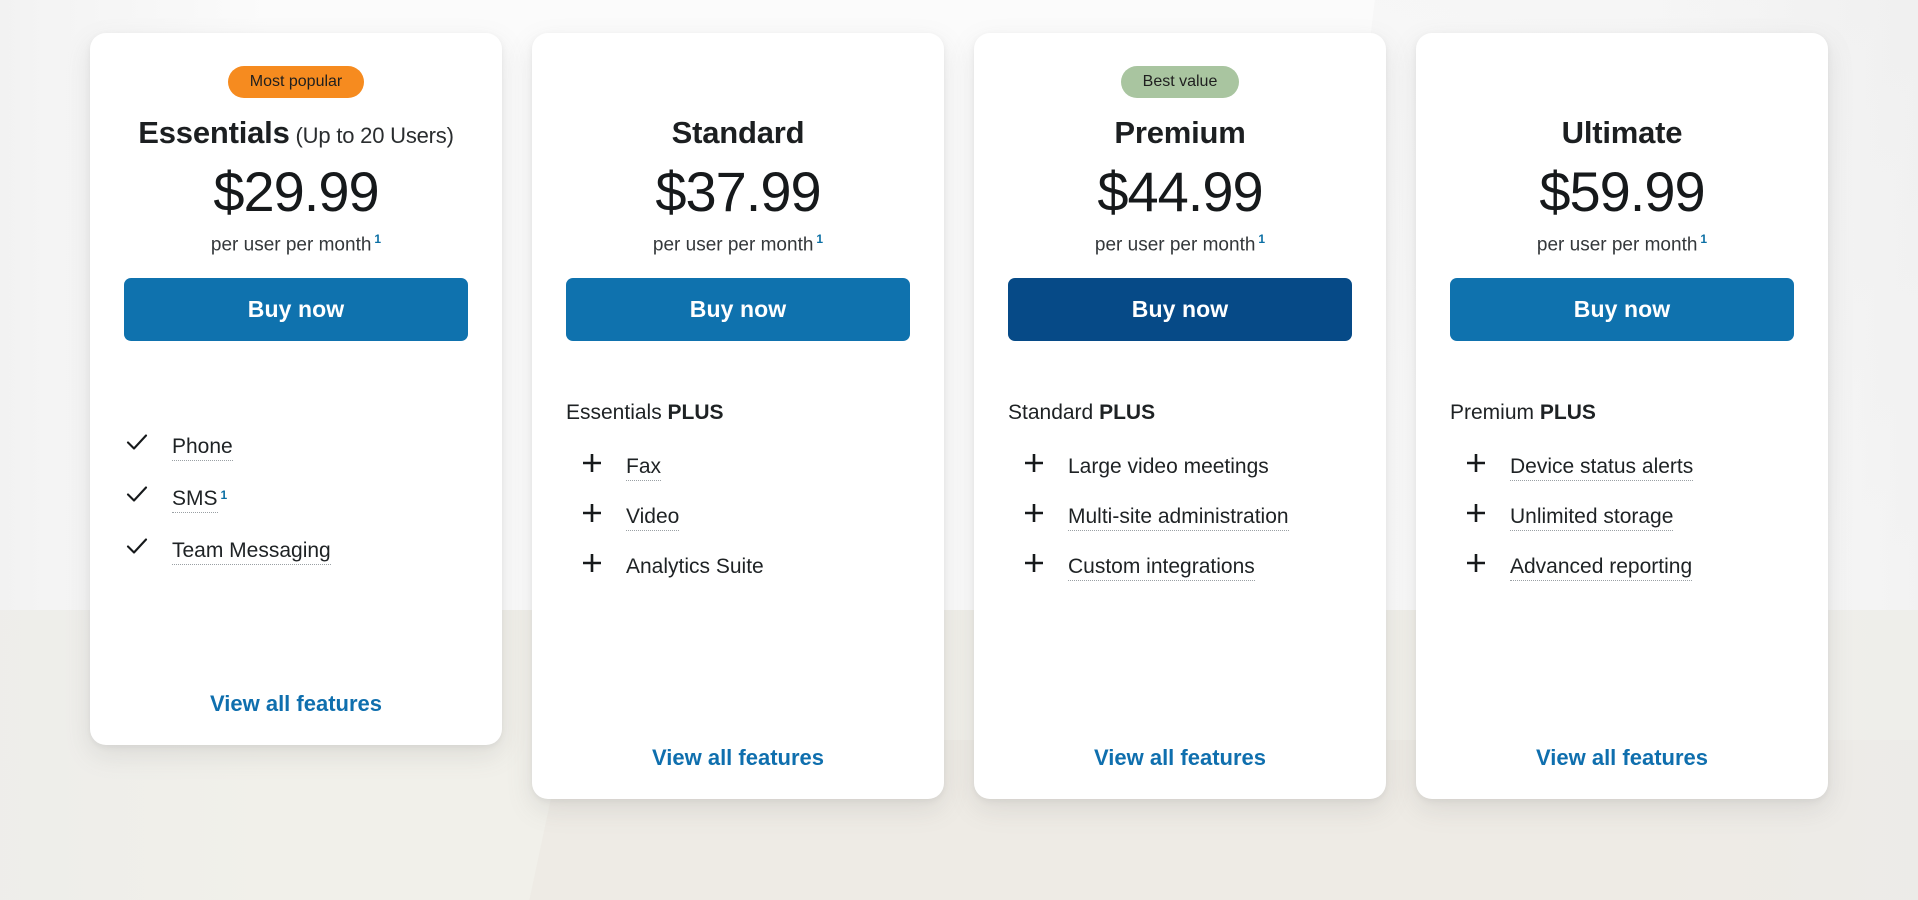  I want to click on feature-label-wrap: Analytics Suite, so click(695, 567).